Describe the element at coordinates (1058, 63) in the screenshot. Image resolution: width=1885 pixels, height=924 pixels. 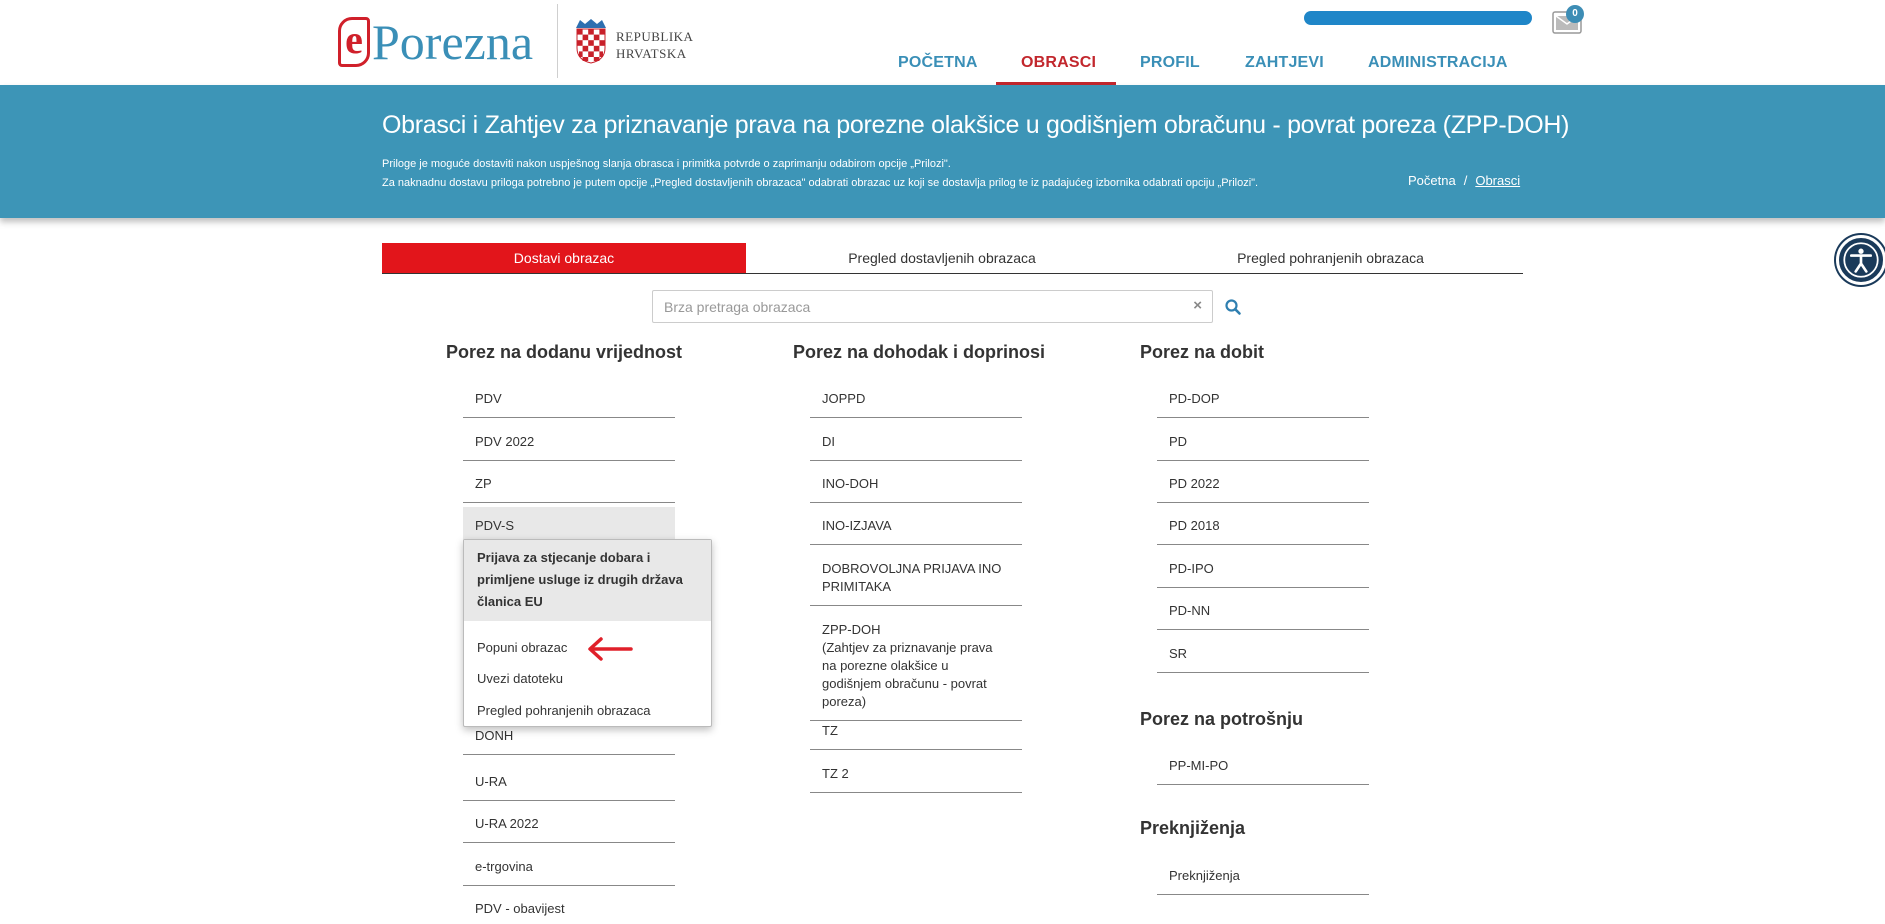
I see `nav-obrasci: OBRASCI` at that location.